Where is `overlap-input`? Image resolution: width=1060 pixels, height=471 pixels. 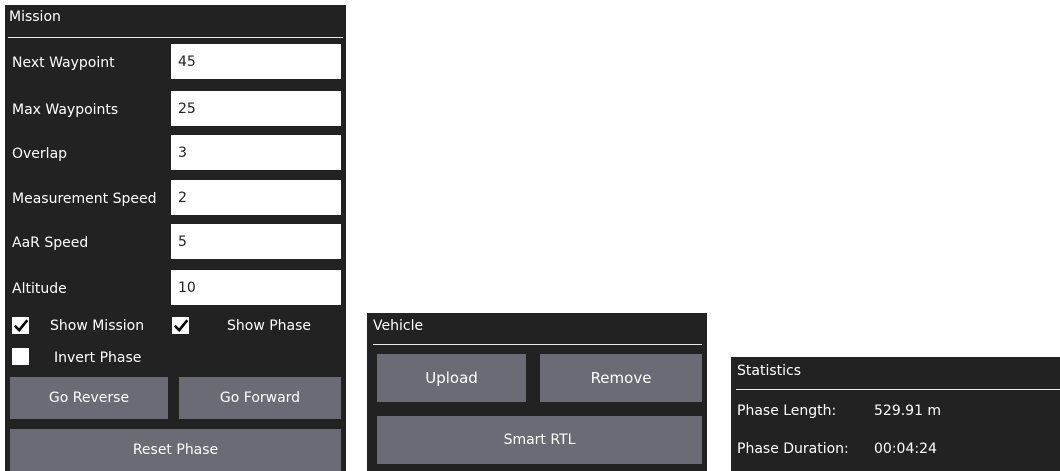
overlap-input is located at coordinates (256, 152).